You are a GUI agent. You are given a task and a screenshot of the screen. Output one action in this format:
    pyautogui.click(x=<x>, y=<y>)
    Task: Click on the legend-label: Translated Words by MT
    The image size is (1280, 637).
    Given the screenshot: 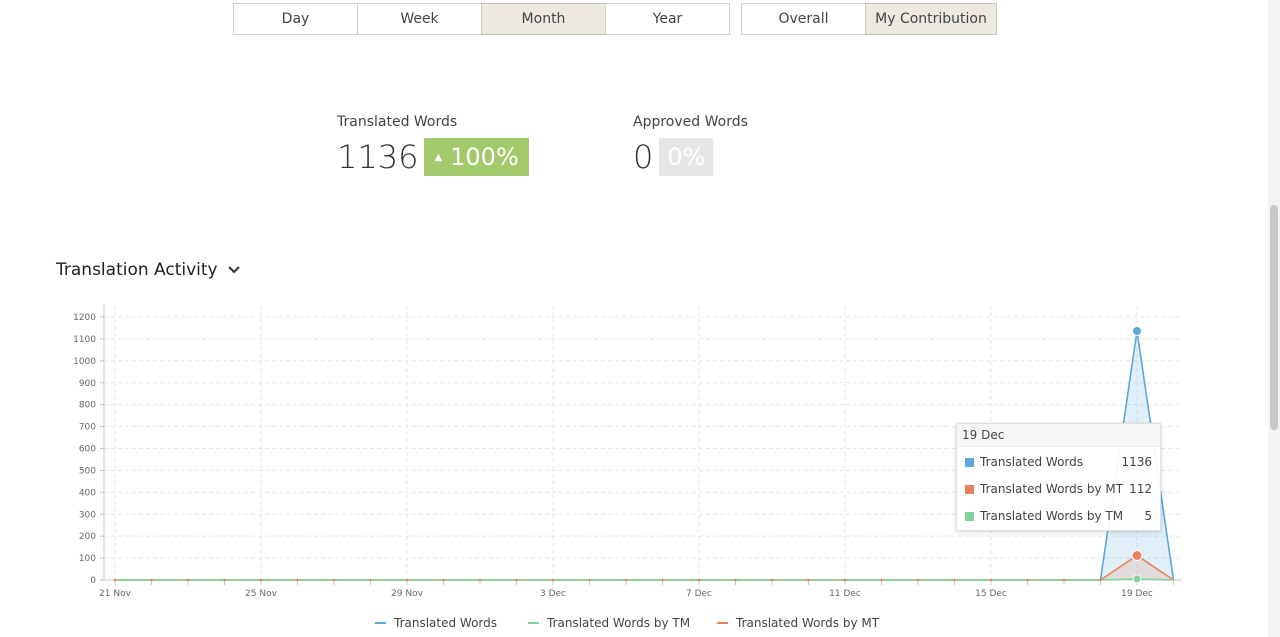 What is the action you would take?
    pyautogui.click(x=808, y=623)
    